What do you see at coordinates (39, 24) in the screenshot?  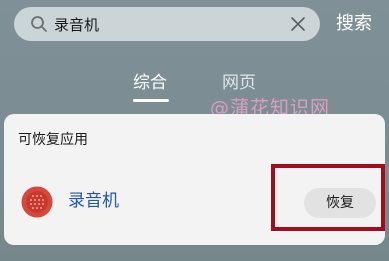 I see `search-icon` at bounding box center [39, 24].